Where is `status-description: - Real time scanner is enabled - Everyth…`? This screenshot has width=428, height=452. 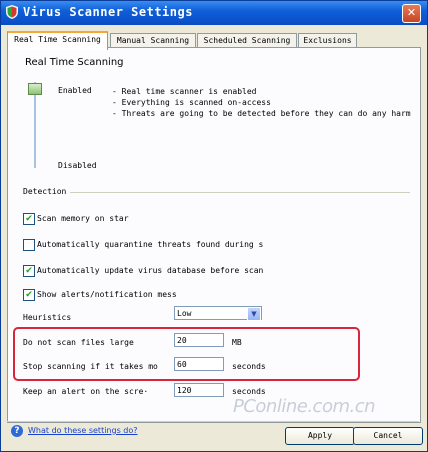 status-description: - Real time scanner is enabled - Everyth… is located at coordinates (262, 102).